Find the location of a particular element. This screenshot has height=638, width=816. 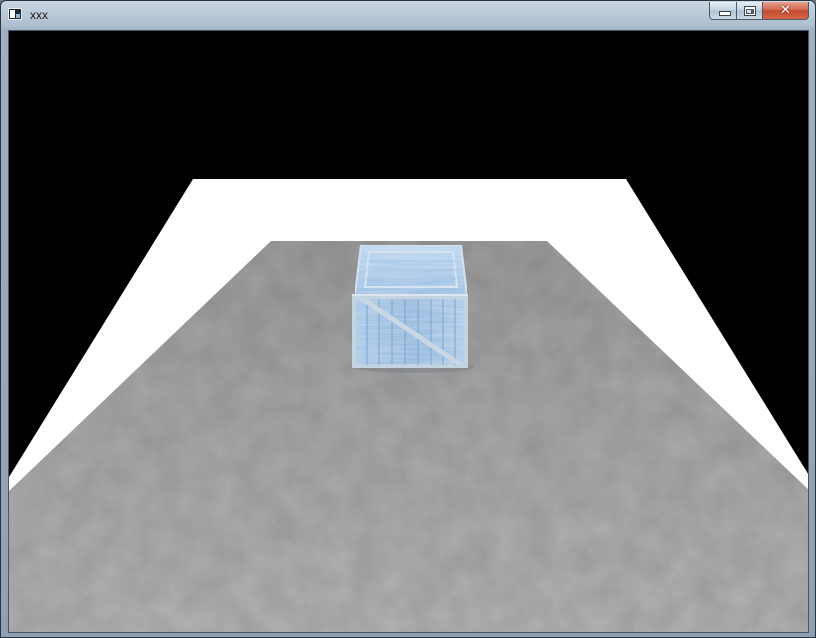

maximize-icon is located at coordinates (750, 11).